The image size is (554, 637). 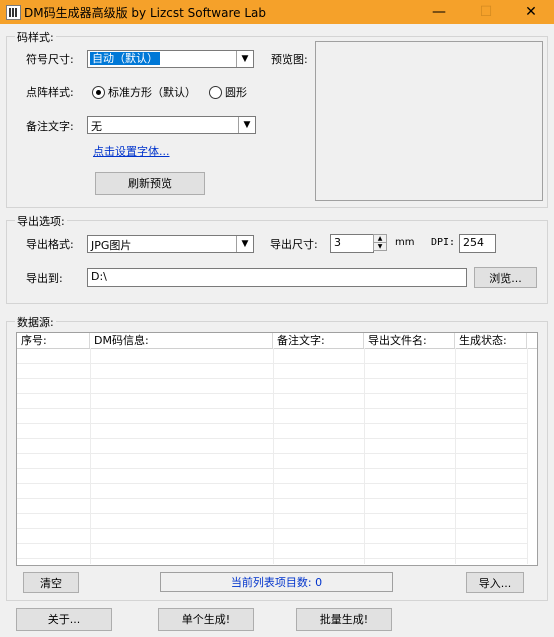 I want to click on export-size-label: 导出尺寸:, so click(x=294, y=244).